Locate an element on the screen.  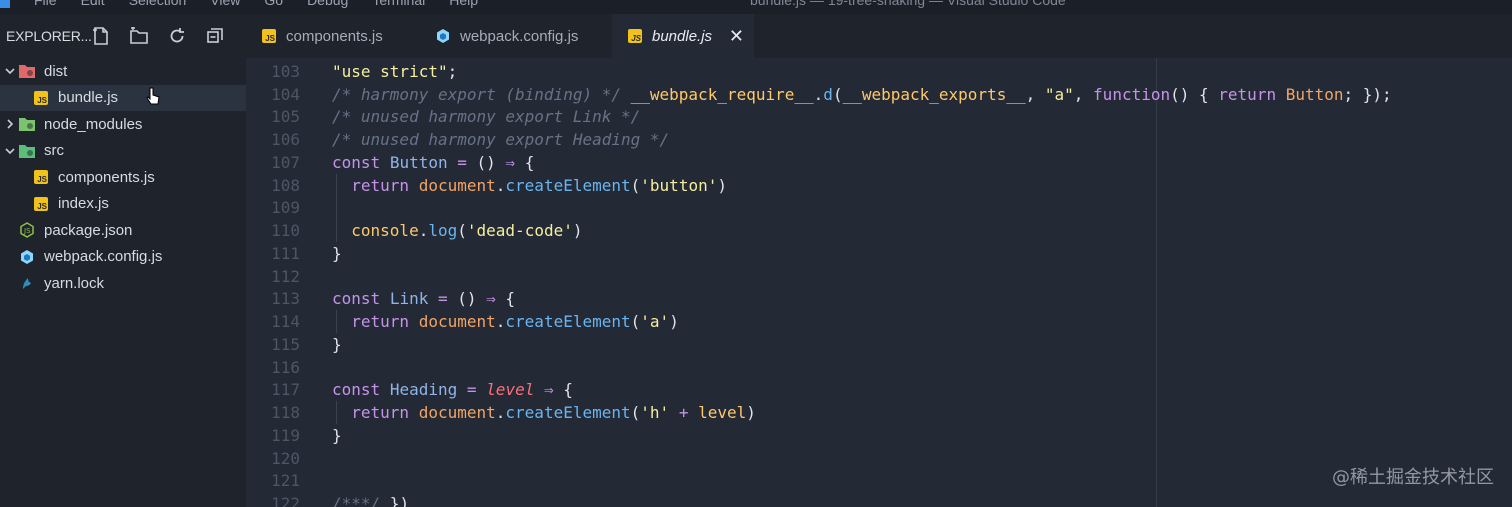
tree-file-yarn-lock: yarn.lock is located at coordinates (123, 283).